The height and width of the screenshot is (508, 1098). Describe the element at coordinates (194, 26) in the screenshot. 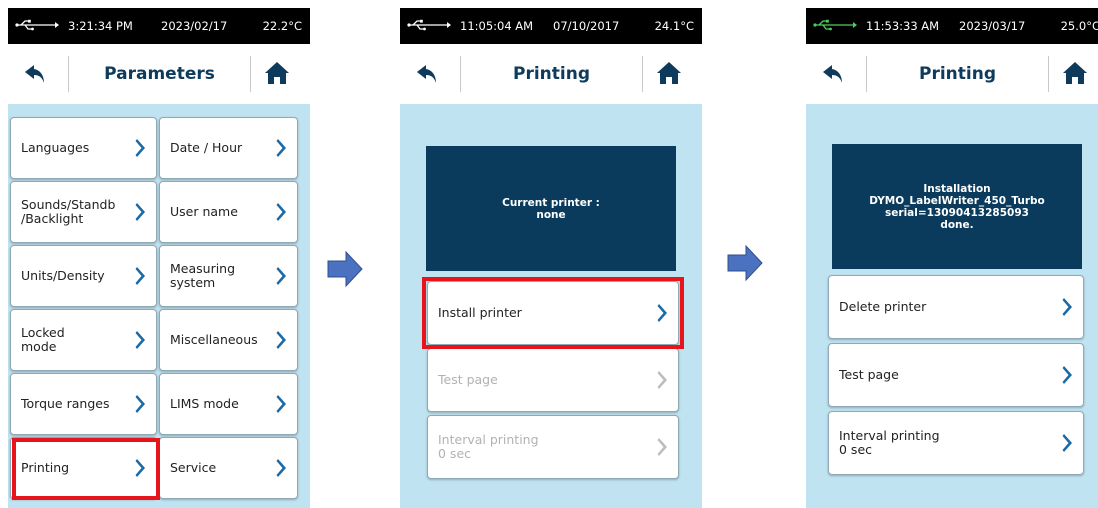

I see `status-date: 2023/02/17` at that location.